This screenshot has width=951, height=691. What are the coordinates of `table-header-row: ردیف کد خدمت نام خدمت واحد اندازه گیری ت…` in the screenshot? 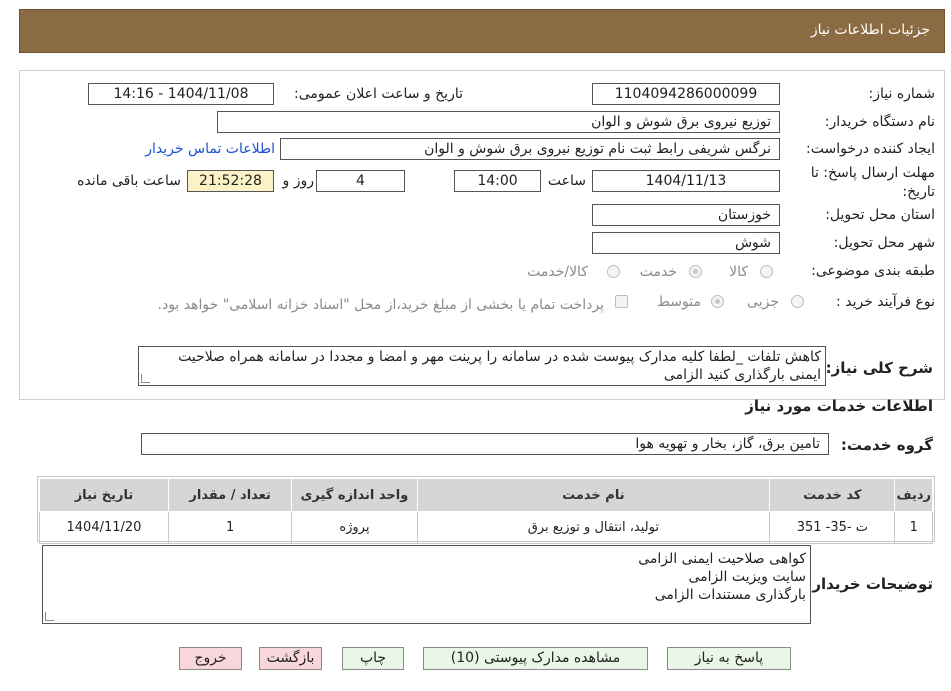 It's located at (486, 495).